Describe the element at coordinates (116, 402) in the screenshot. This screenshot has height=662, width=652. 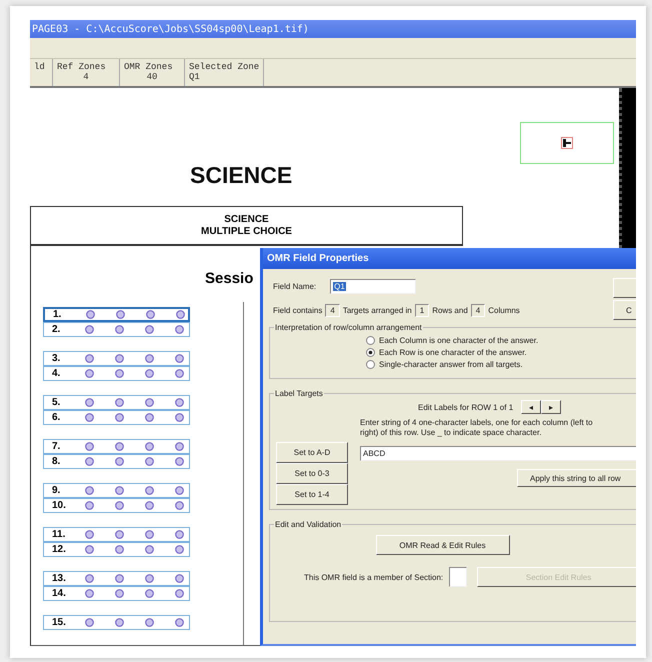
I see `answer-zone: 5.` at that location.